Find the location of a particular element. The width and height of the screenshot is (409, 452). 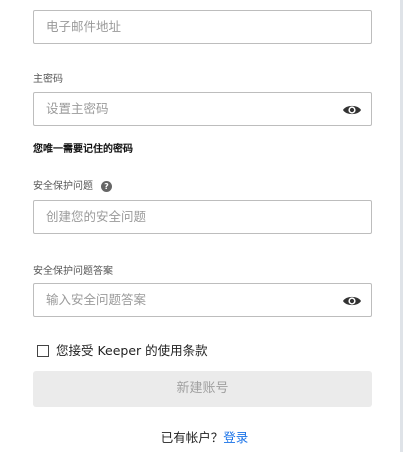

terms-label: 您接受 Keeper 的使用条款 is located at coordinates (132, 350).